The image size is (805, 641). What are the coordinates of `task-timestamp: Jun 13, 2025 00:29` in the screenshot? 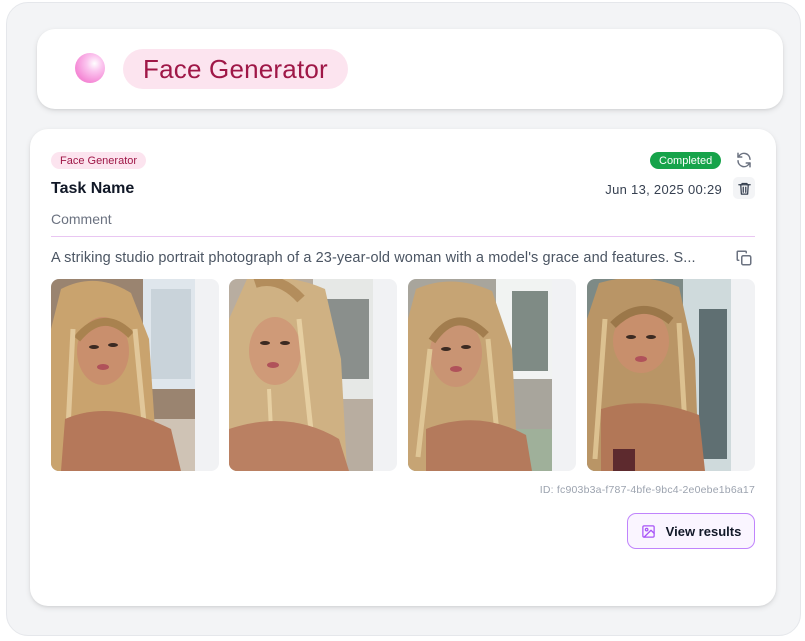 It's located at (663, 189).